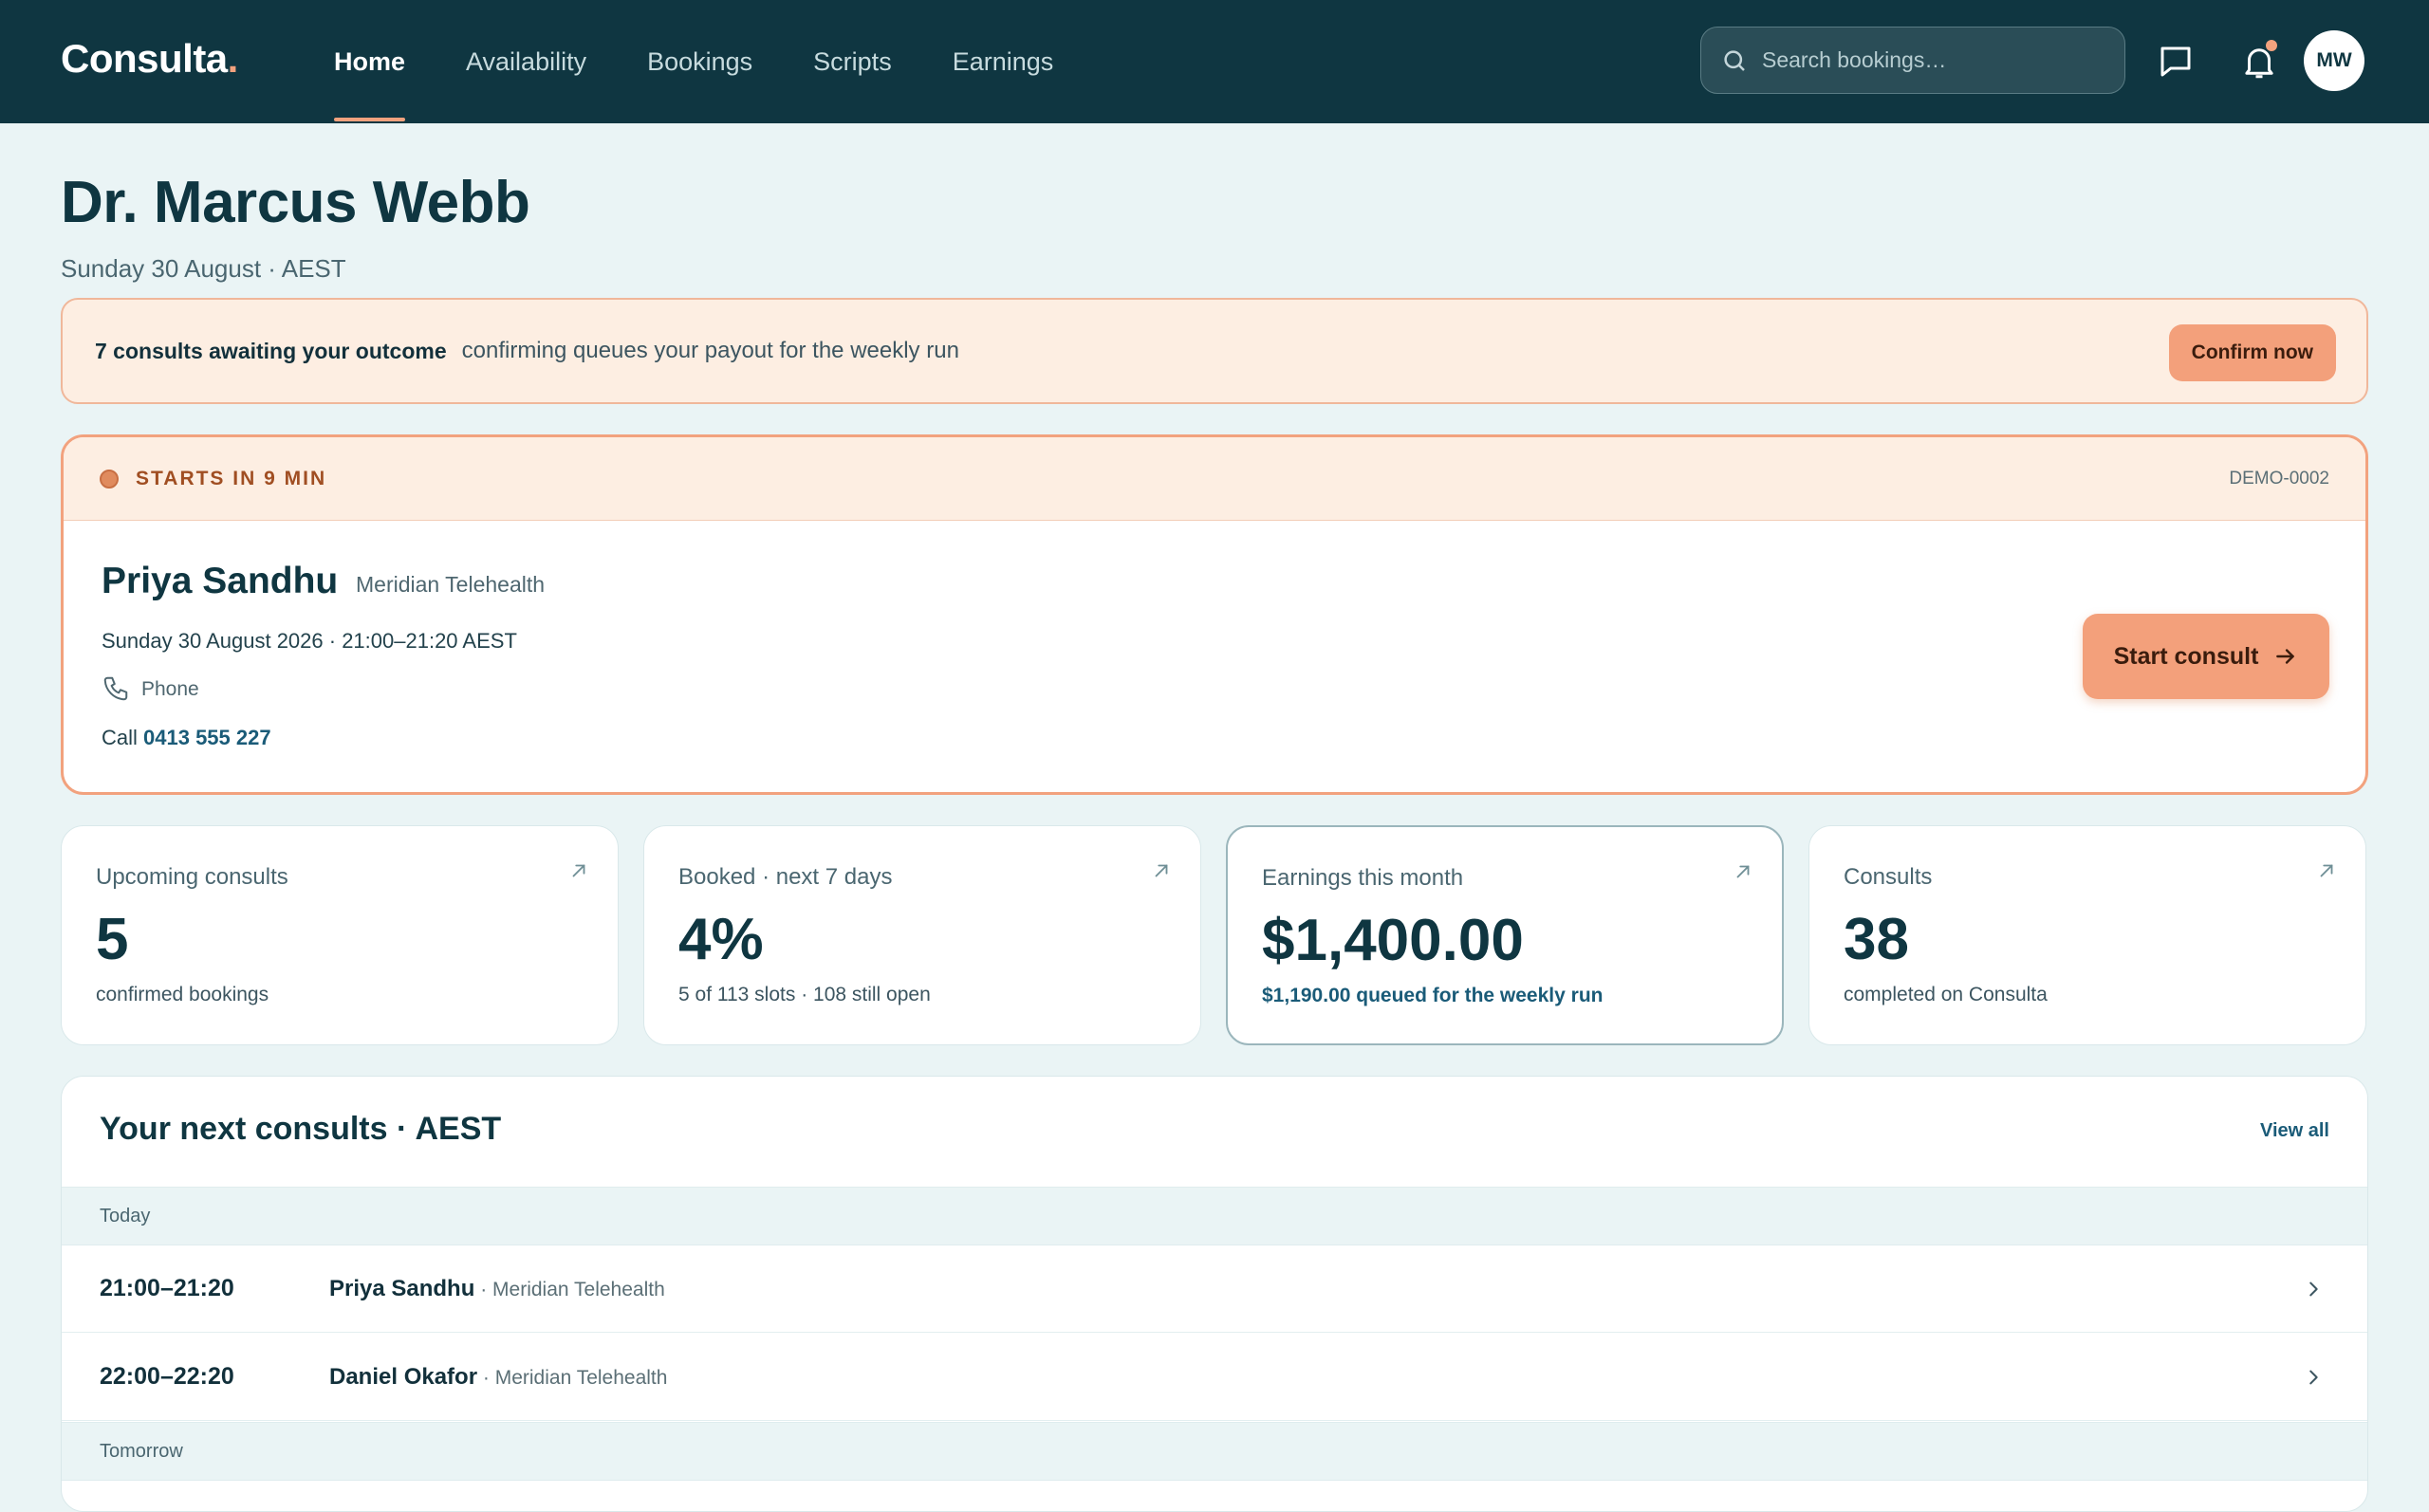 The image size is (2429, 1512). What do you see at coordinates (115, 688) in the screenshot?
I see `phone-icon` at bounding box center [115, 688].